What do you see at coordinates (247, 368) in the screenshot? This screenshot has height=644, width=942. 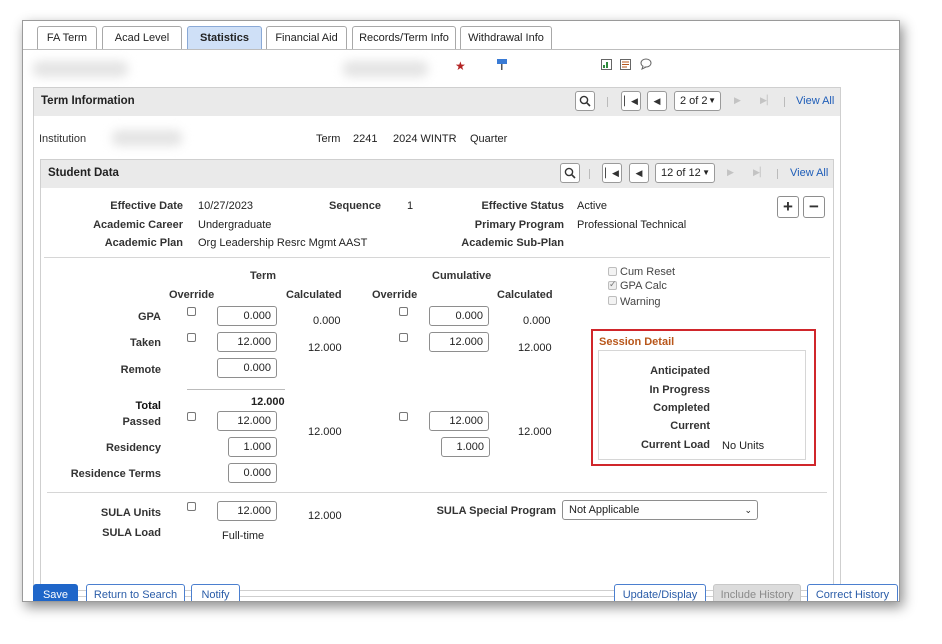 I see `term-remote-input: 0.000` at bounding box center [247, 368].